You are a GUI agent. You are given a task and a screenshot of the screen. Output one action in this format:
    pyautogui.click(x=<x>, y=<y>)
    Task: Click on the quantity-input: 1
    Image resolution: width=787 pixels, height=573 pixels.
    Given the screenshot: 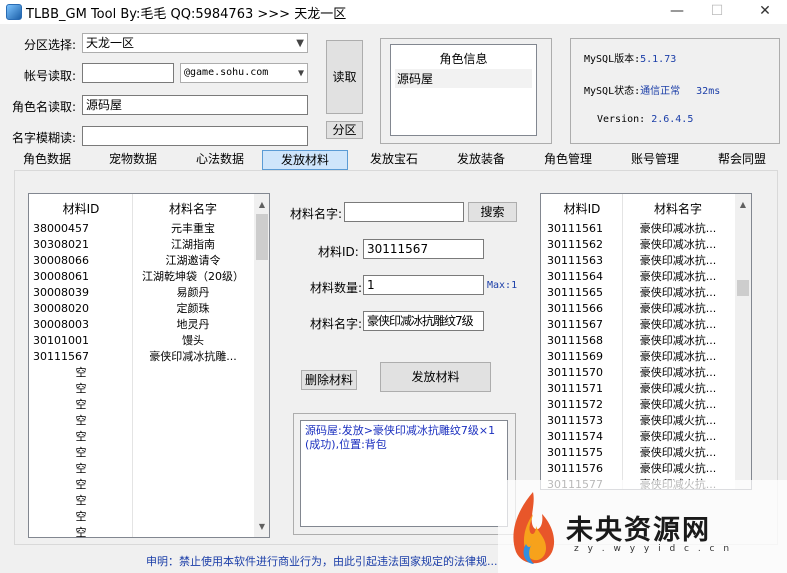 What is the action you would take?
    pyautogui.click(x=423, y=285)
    